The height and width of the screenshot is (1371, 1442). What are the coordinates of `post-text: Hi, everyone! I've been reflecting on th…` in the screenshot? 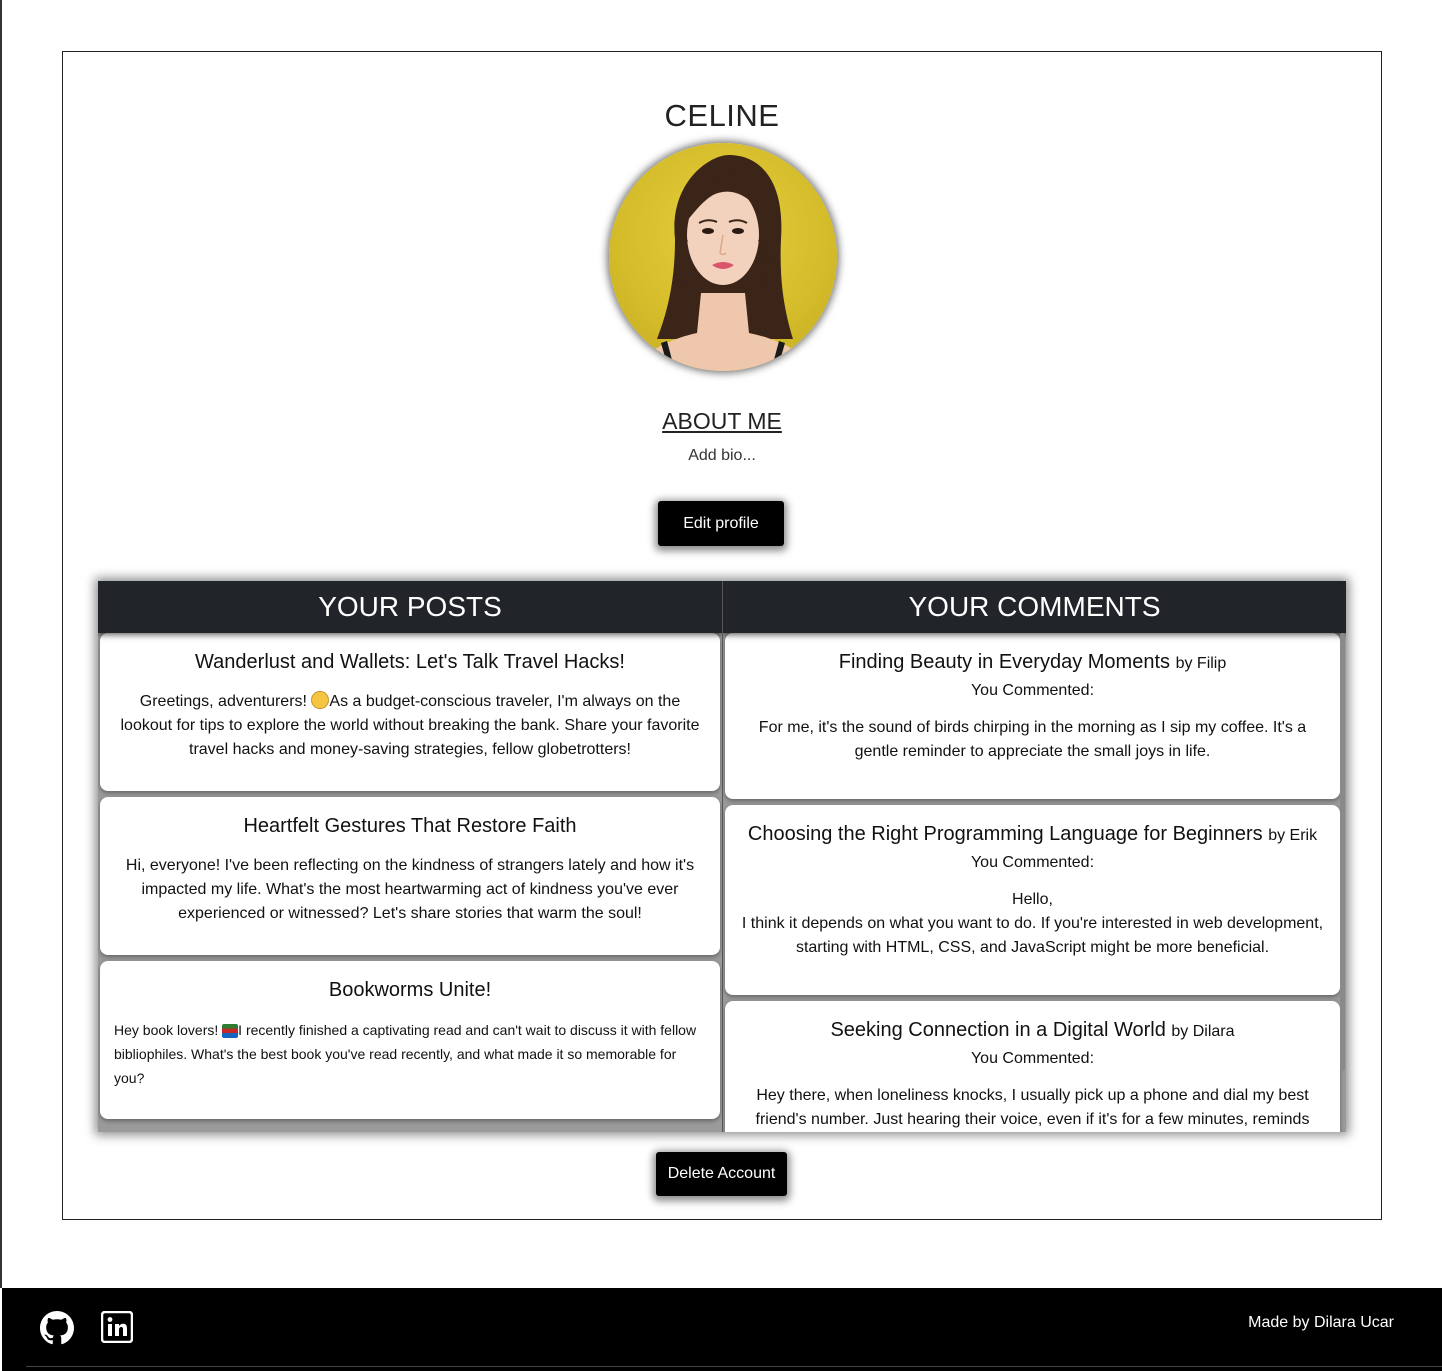 It's located at (410, 889).